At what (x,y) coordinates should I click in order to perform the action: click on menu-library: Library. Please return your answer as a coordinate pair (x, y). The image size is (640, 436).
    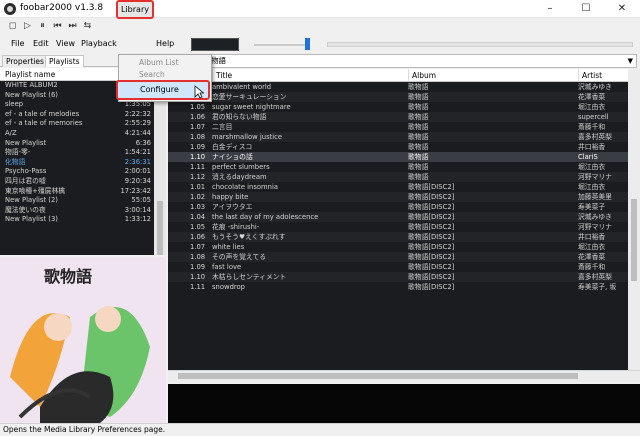
    Looking at the image, I should click on (135, 9).